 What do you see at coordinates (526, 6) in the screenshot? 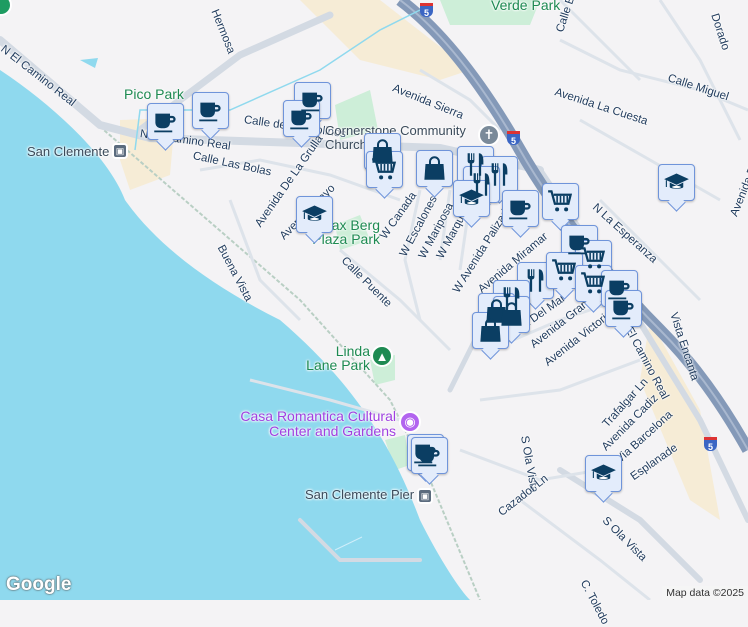
I see `park-label-verde-park: Verde Park` at bounding box center [526, 6].